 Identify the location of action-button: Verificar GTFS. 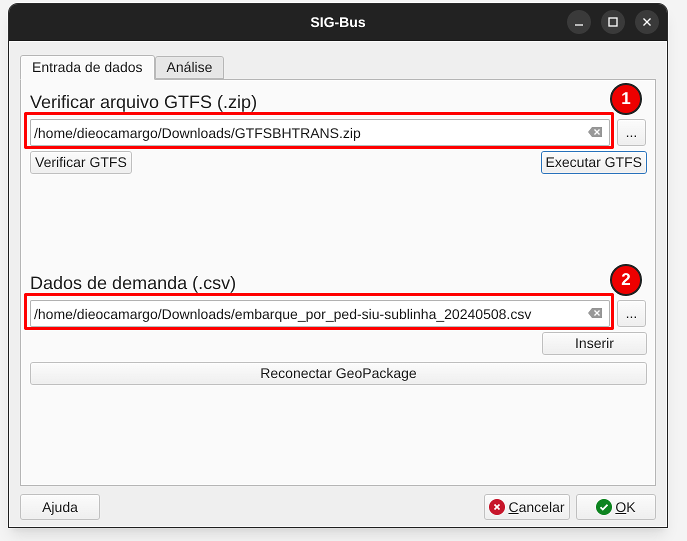
(81, 162).